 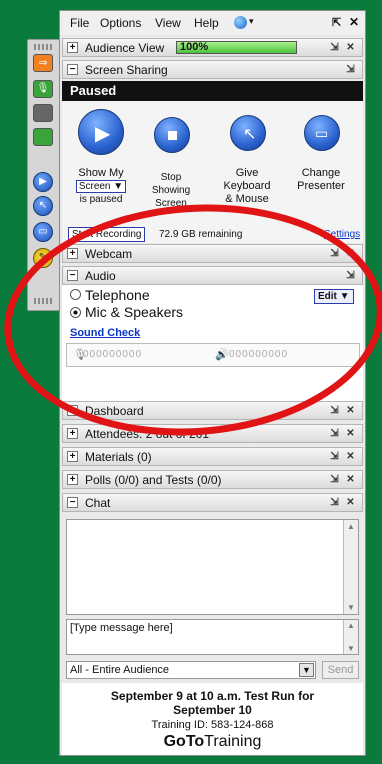 I want to click on menu-file: File, so click(x=79, y=23).